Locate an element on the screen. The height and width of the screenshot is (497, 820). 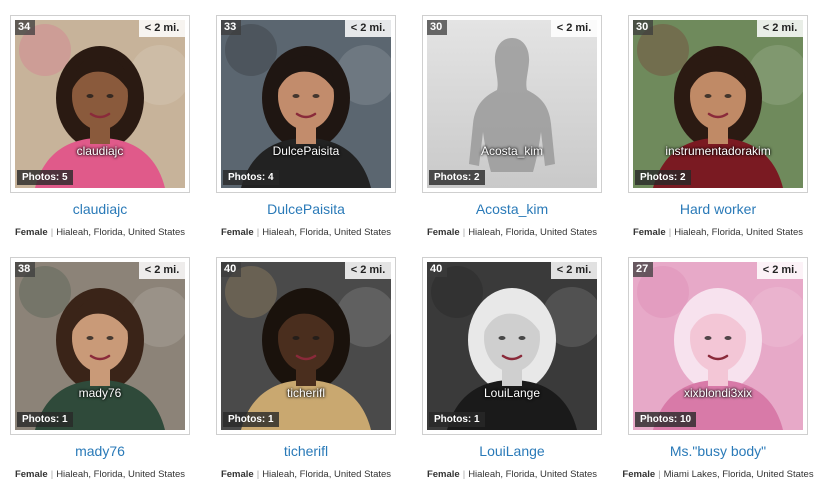
profile-photo-frame: 40 < 2 mi. ticherifl Photos: 1 is located at coordinates (306, 346).